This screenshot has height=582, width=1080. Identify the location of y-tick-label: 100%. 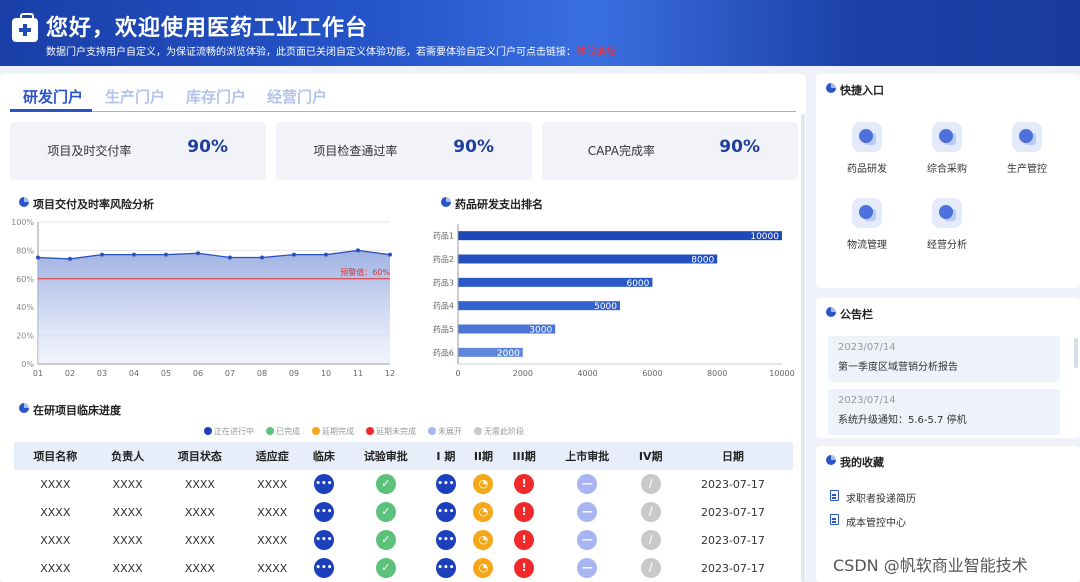
(22, 222).